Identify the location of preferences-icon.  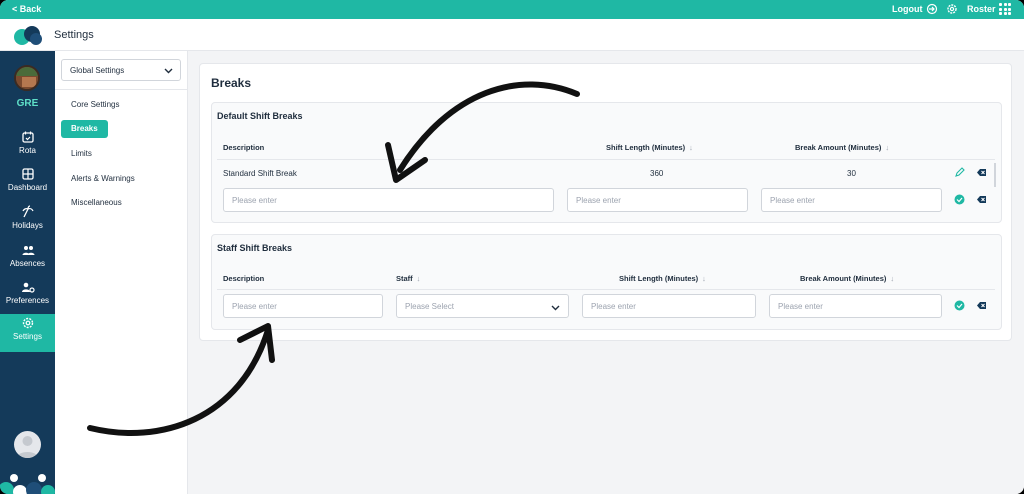
(28, 287).